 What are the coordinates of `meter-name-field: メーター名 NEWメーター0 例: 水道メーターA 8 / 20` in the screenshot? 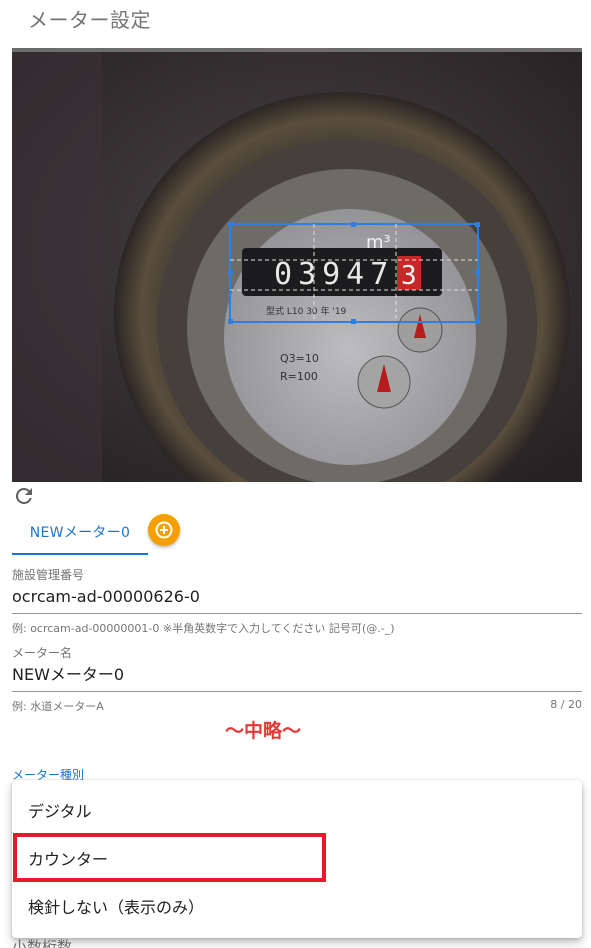 It's located at (297, 679).